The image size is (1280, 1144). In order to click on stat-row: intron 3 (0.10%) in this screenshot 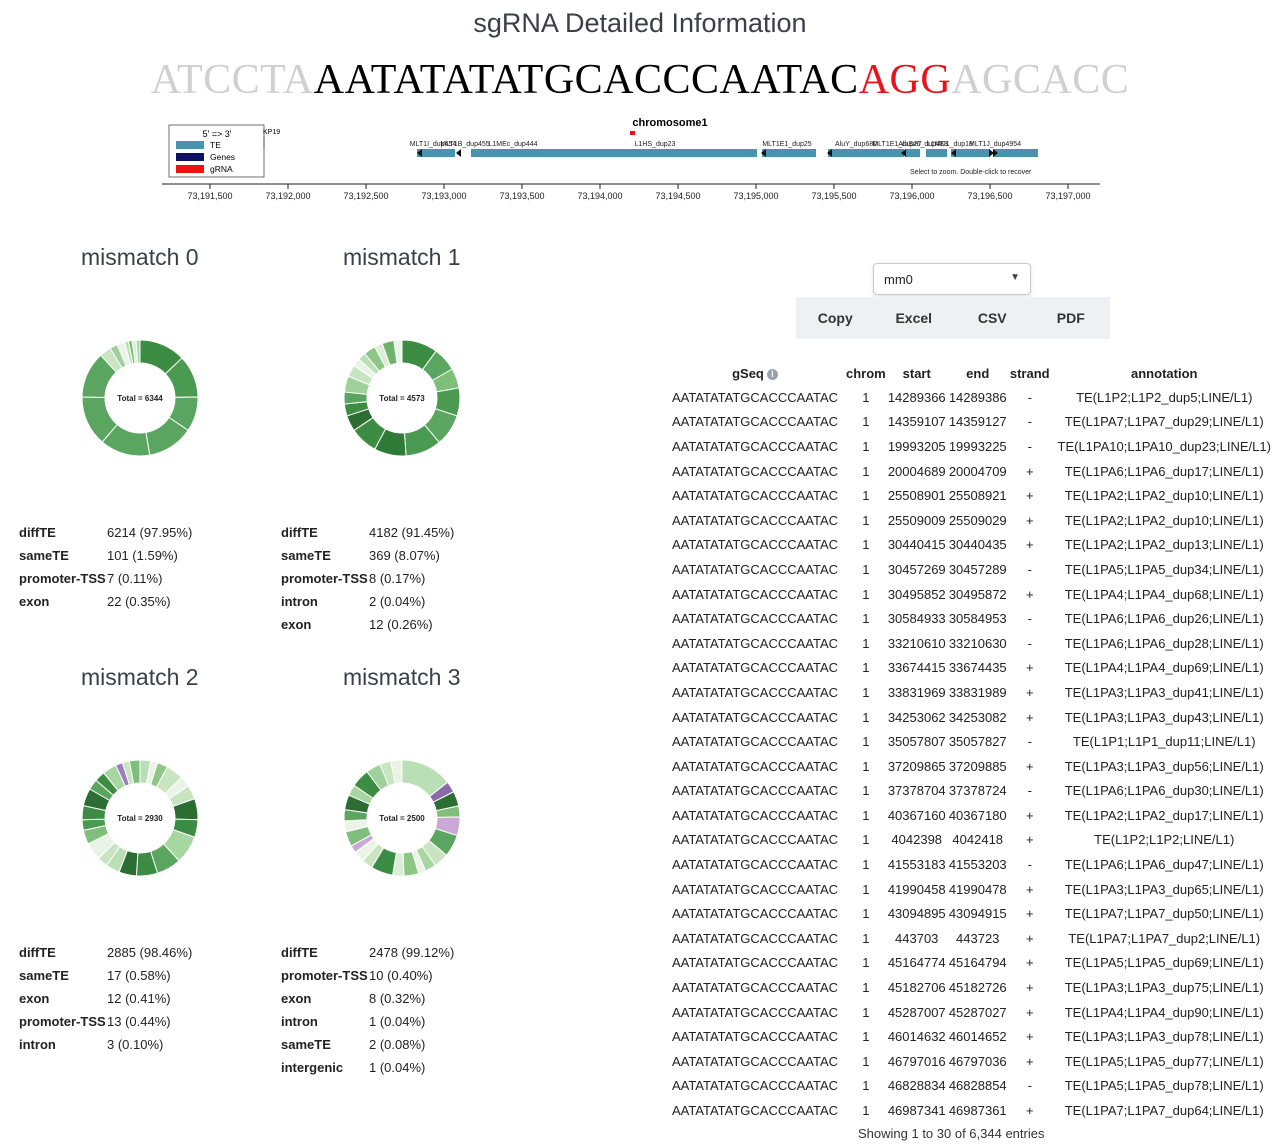, I will do `click(105, 1044)`.